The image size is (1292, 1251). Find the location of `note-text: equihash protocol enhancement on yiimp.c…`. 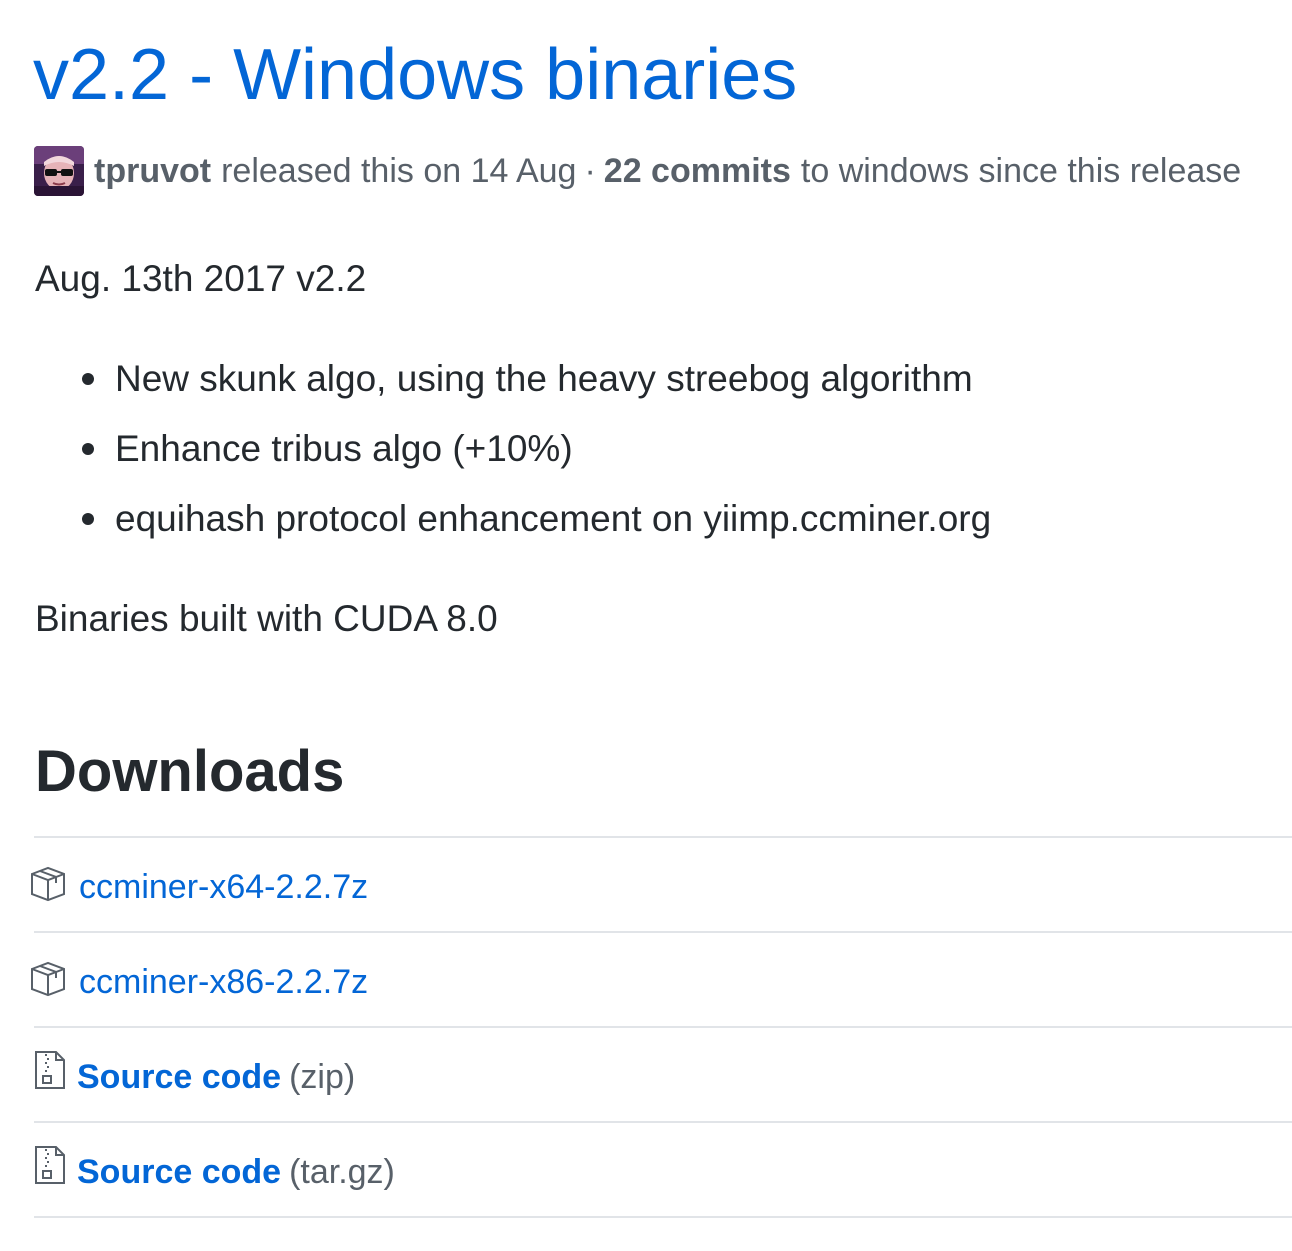

note-text: equihash protocol enhancement on yiimp.c… is located at coordinates (553, 518).